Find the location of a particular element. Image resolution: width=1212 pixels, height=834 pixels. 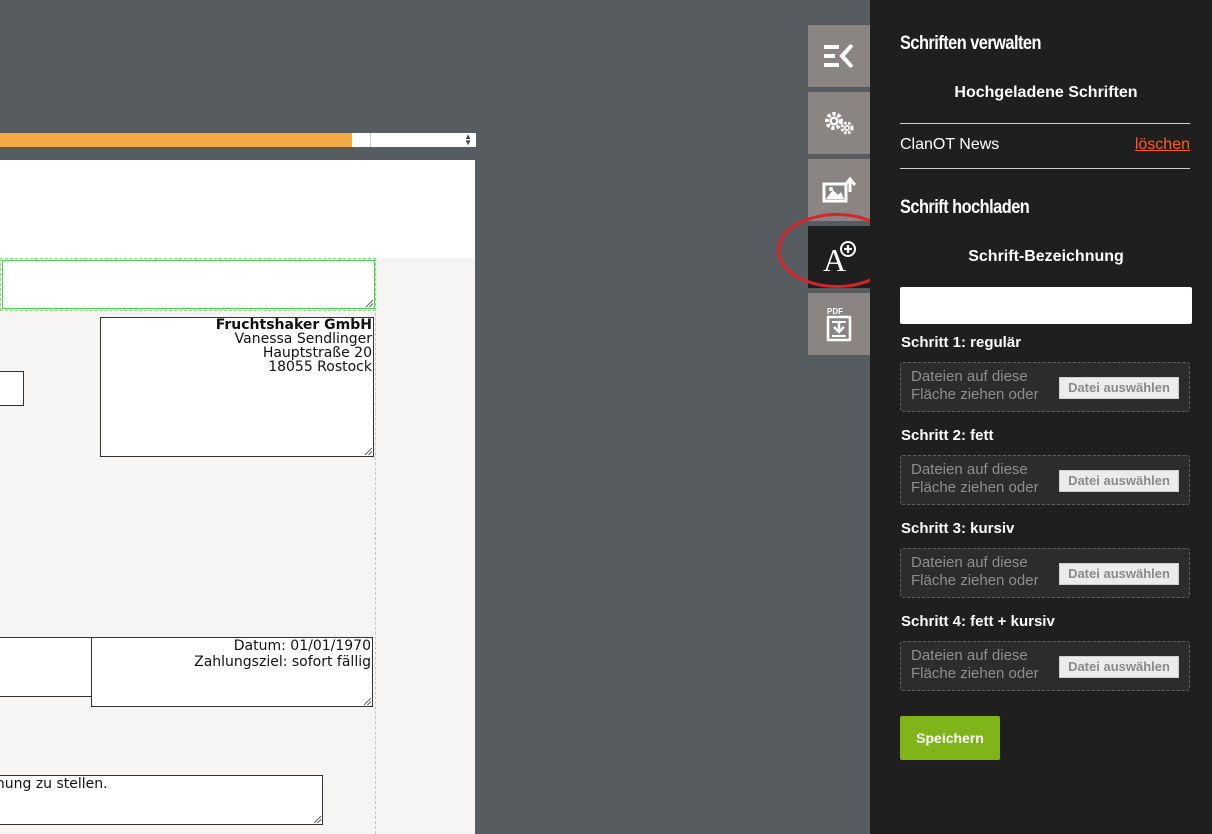

address-line: Fruchtshaker GmbH is located at coordinates (293, 325).